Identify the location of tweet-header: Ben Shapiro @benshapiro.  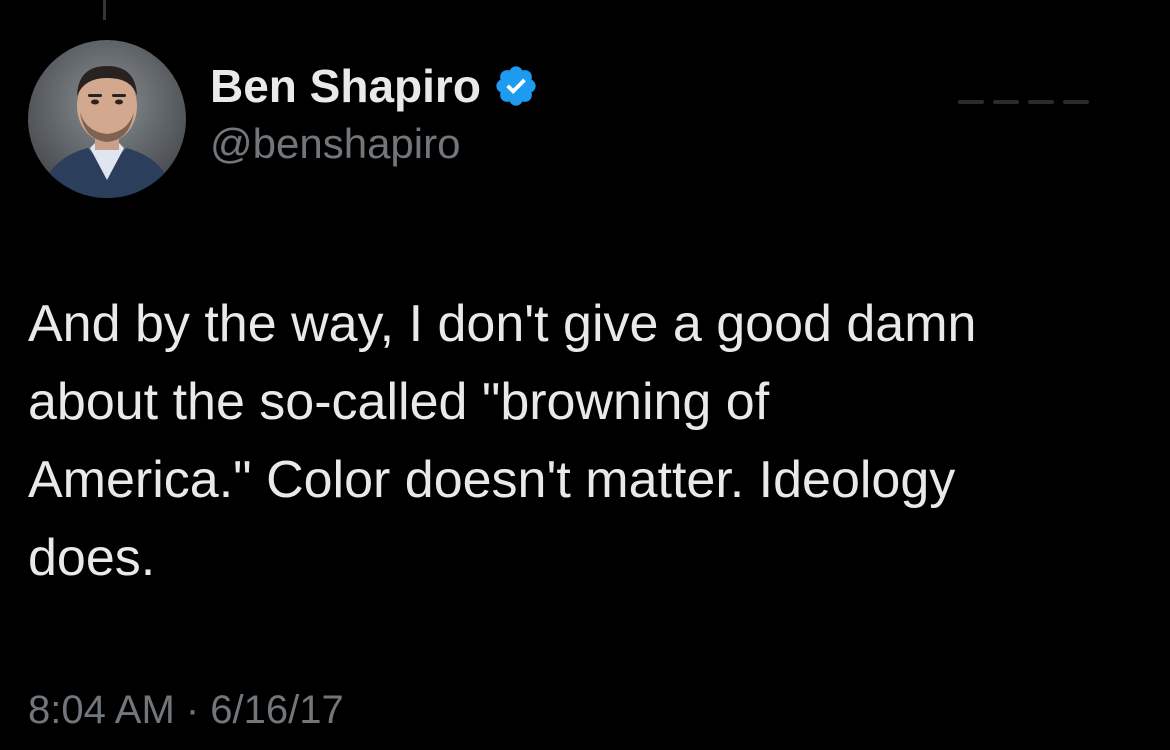
(374, 114).